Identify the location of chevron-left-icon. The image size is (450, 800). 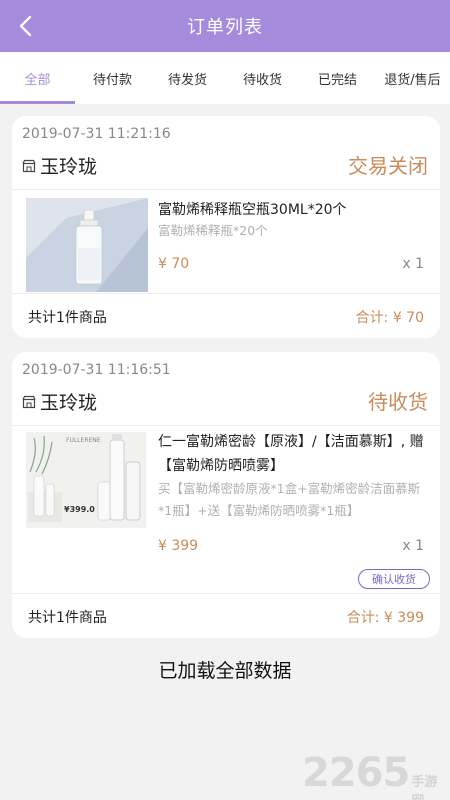
(25, 26).